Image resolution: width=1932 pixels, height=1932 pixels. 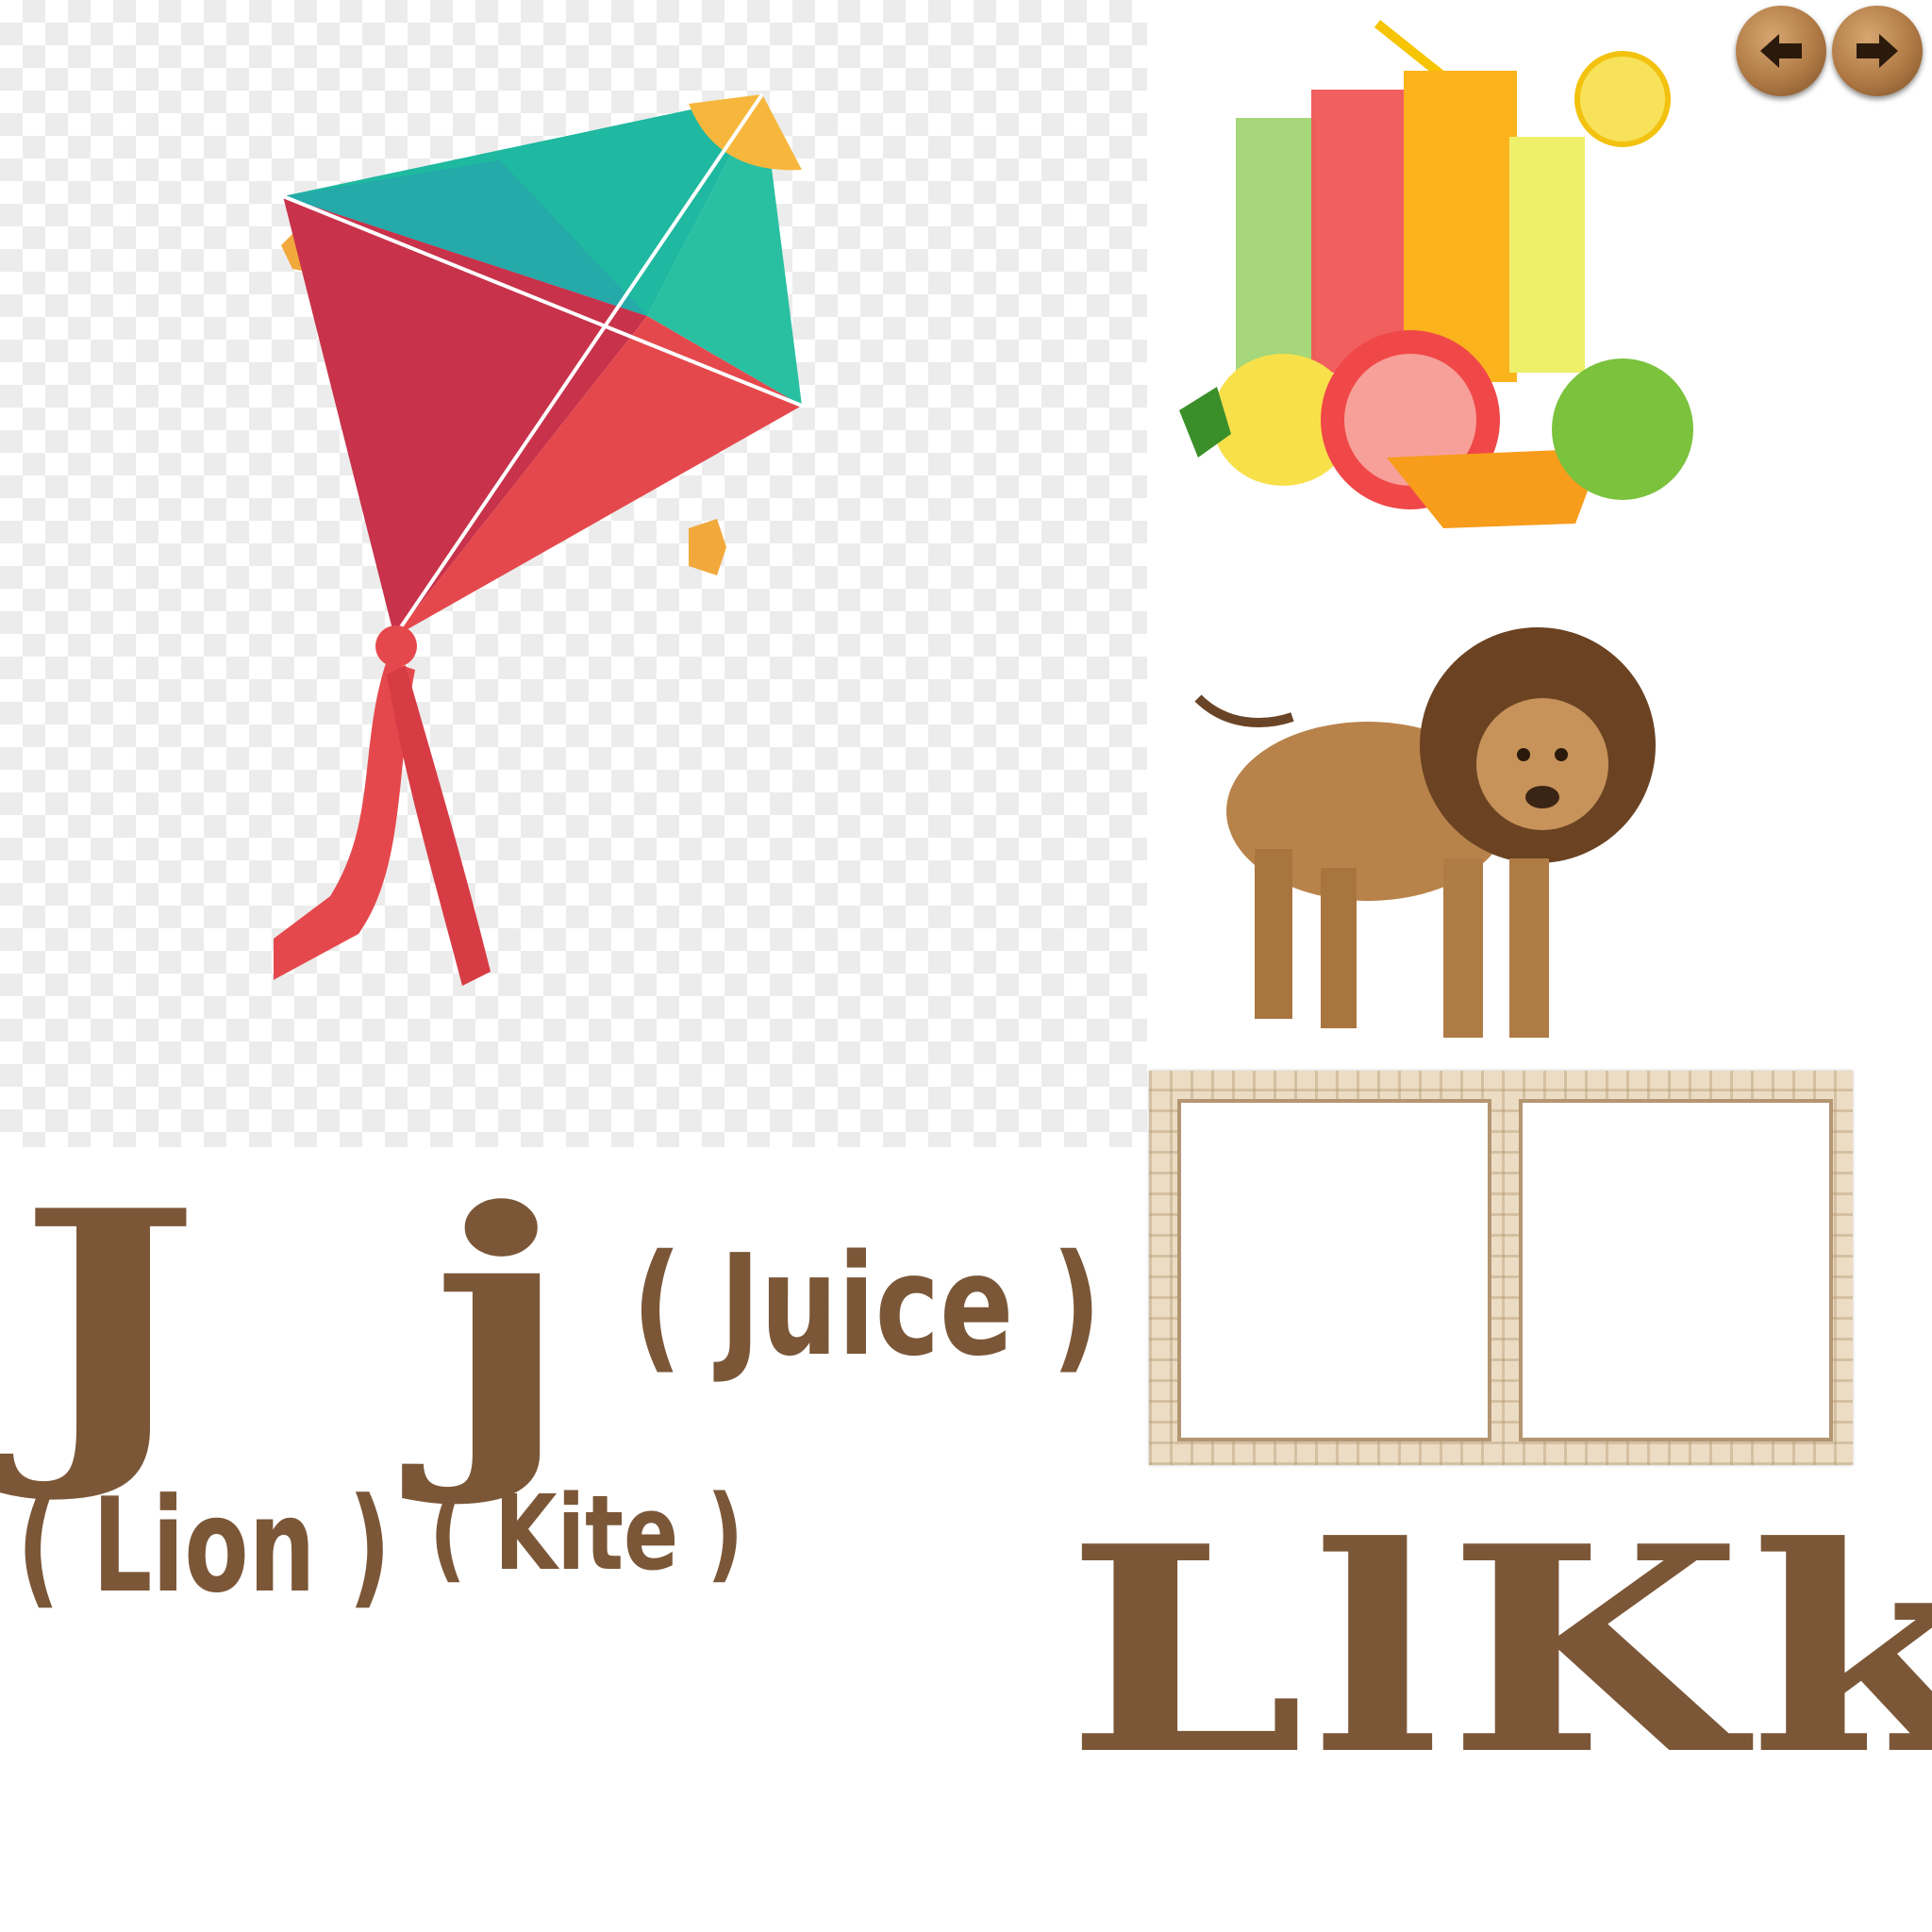 What do you see at coordinates (1676, 1270) in the screenshot?
I see `drop-slot-right` at bounding box center [1676, 1270].